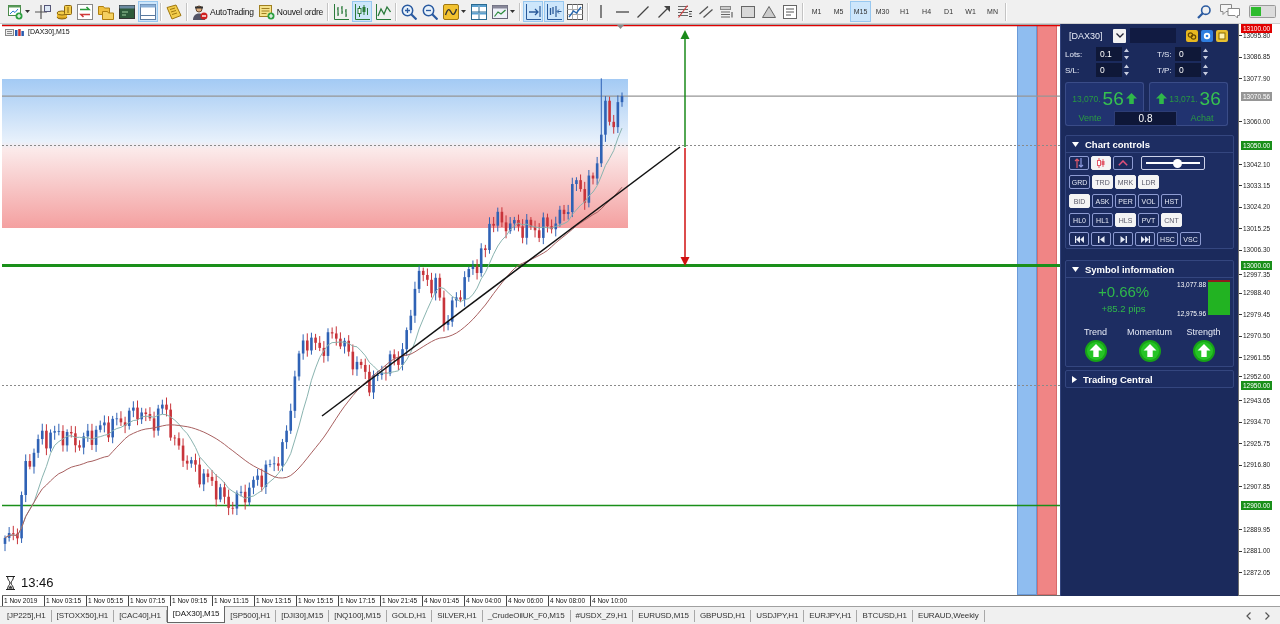 The width and height of the screenshot is (1280, 624). I want to click on chart-tab: EURUSD,M15, so click(664, 615).